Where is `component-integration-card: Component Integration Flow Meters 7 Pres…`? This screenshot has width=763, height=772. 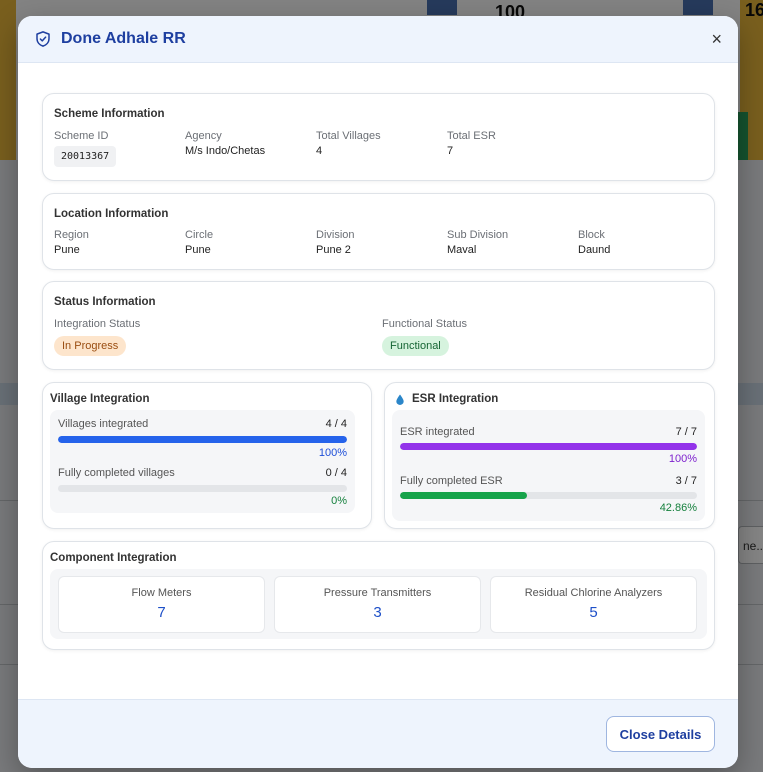 component-integration-card: Component Integration Flow Meters 7 Pres… is located at coordinates (378, 595).